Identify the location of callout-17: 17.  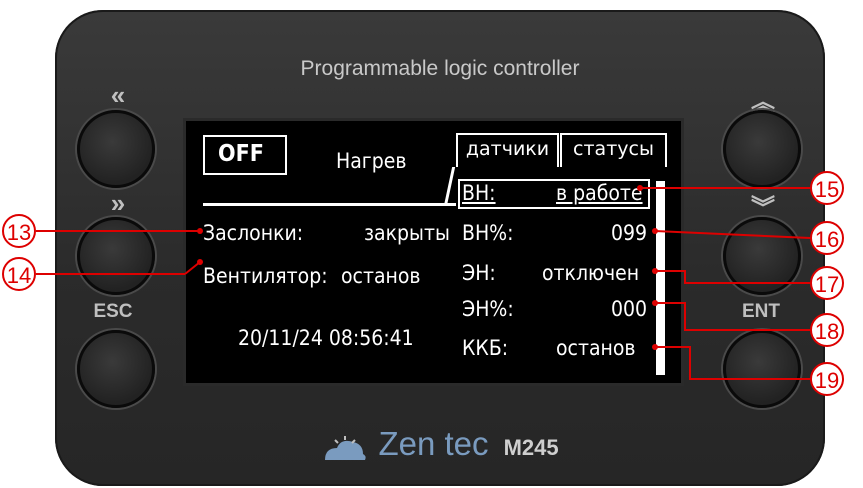
(827, 283).